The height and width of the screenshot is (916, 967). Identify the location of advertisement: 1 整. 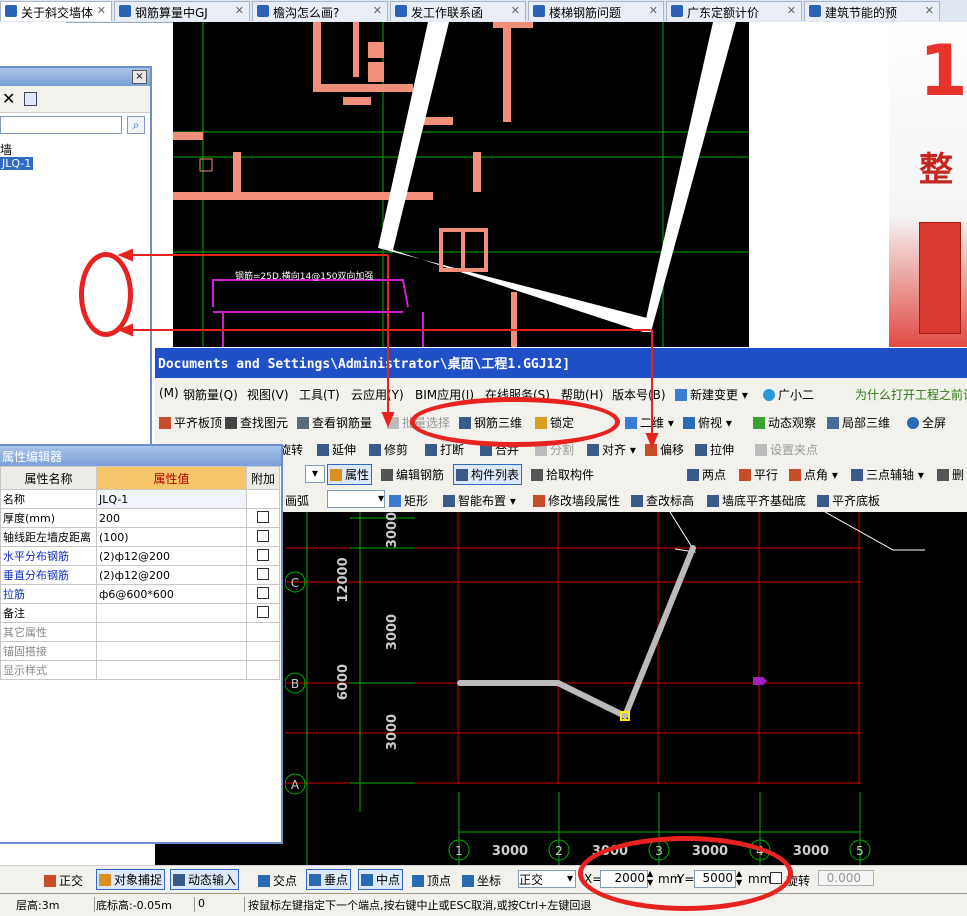
(928, 184).